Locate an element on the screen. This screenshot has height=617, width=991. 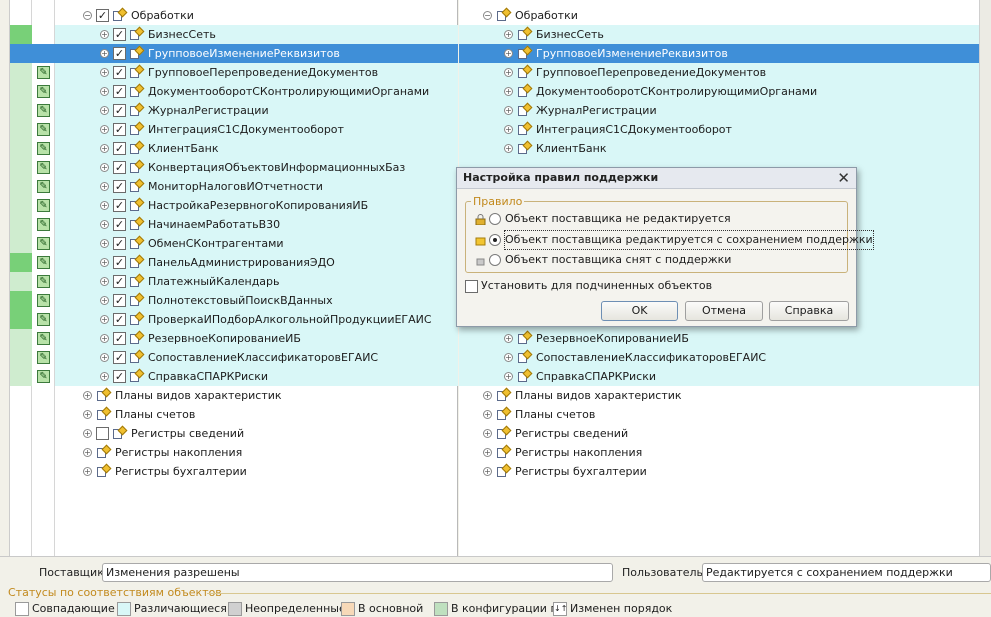
tree-item: + ✓ КонвертацияОбъектовИнформационныхБаз is located at coordinates (256, 167).